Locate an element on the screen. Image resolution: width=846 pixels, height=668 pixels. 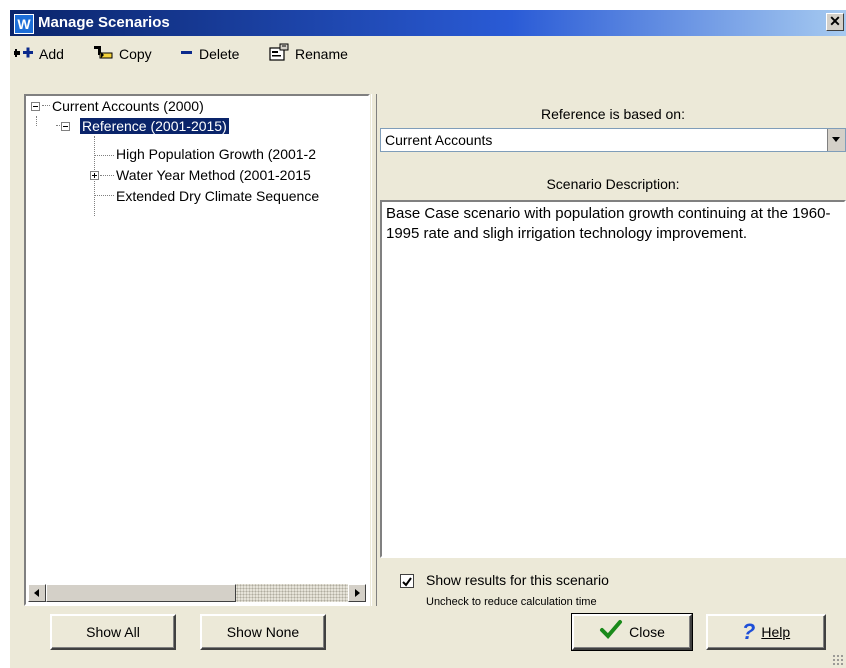
show-all-label: Show All is located at coordinates (113, 632).